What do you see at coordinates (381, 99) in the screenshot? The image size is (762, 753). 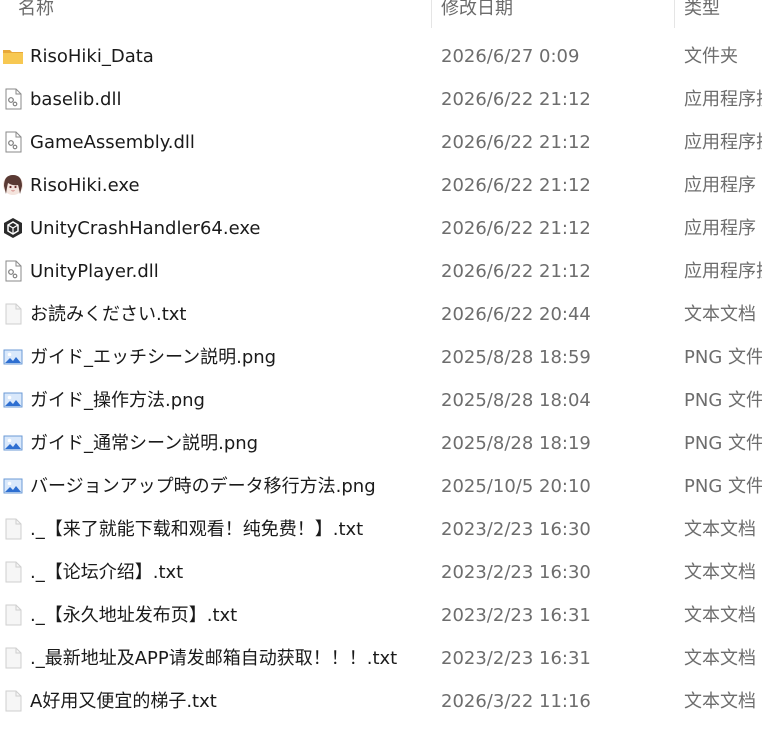 I see `file-row: baselib.dll 2026/6/22 21:12 应用程序扩` at bounding box center [381, 99].